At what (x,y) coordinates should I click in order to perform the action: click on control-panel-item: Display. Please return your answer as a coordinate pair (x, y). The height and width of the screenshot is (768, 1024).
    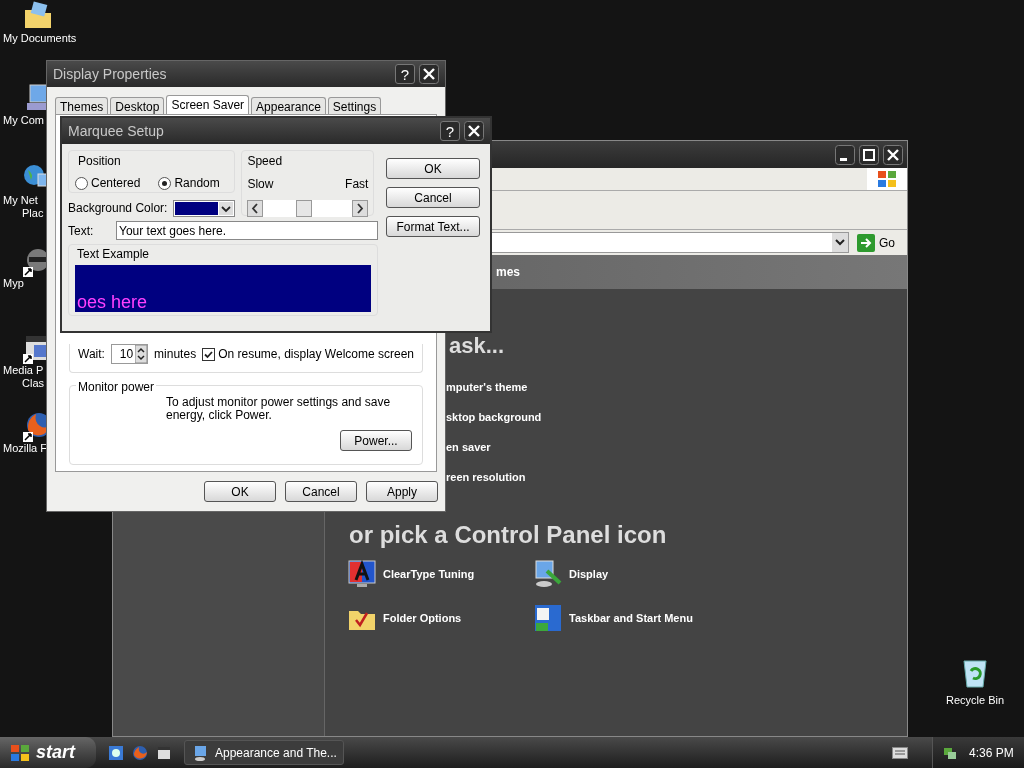
    Looking at the image, I should click on (633, 574).